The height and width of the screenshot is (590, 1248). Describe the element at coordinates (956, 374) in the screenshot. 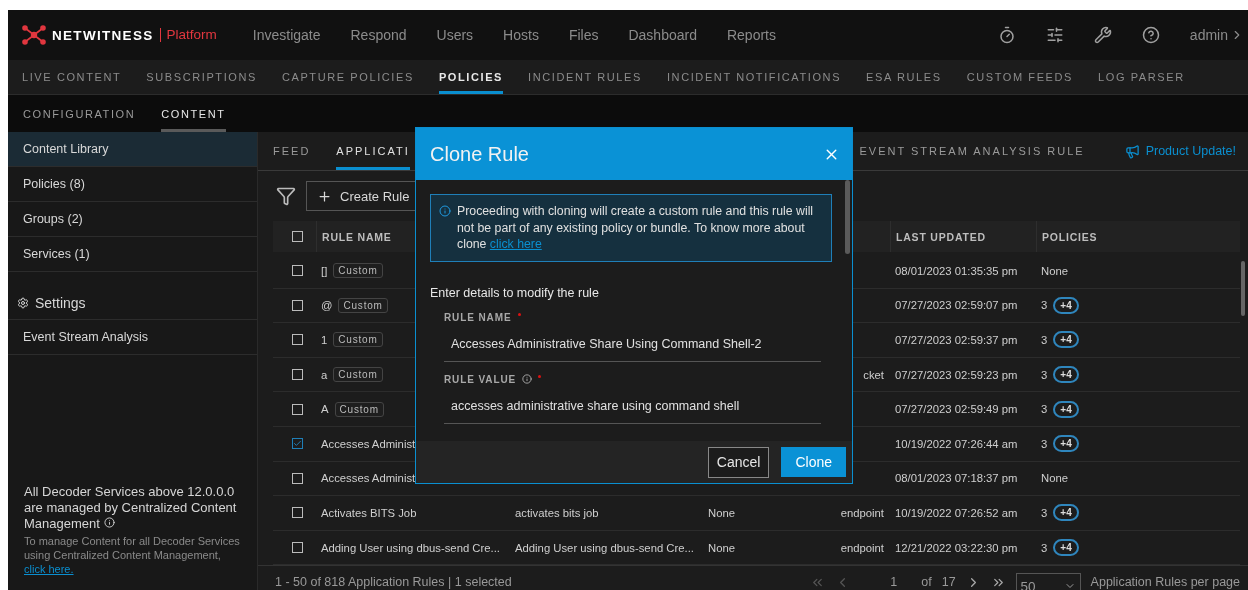

I see `table-cell: 07/27/2023 02:59:23 pm` at that location.